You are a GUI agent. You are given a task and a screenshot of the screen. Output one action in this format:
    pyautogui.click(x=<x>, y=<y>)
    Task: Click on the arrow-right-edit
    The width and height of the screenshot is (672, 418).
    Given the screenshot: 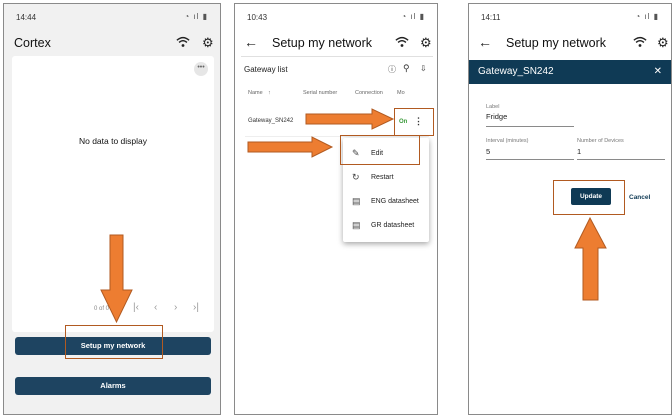 What is the action you would take?
    pyautogui.click(x=290, y=147)
    